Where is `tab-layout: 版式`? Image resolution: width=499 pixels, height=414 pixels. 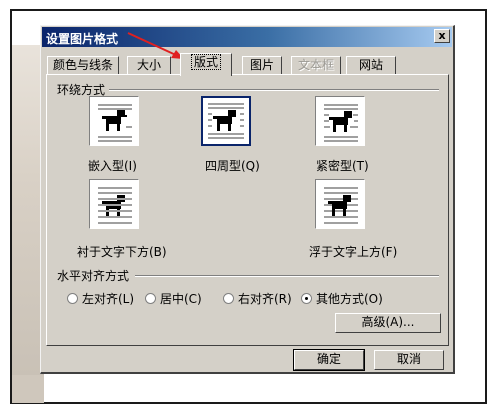
tab-layout: 版式 is located at coordinates (206, 64).